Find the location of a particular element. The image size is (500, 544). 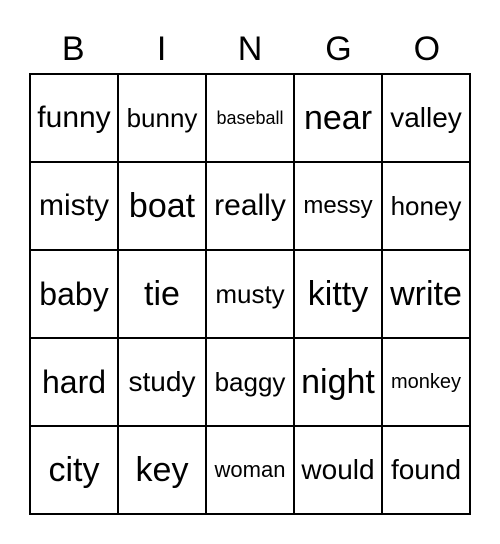

bingo-cell: write is located at coordinates (426, 294).